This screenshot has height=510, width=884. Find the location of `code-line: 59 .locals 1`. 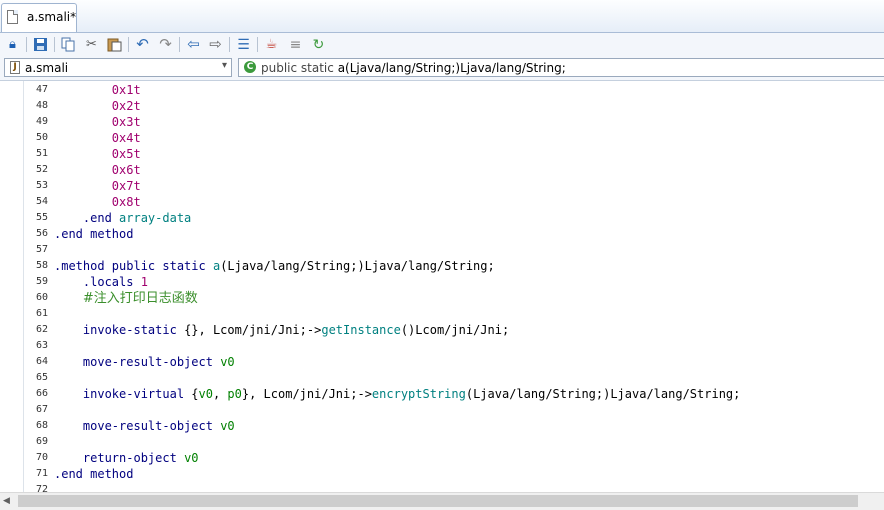

code-line: 59 .locals 1 is located at coordinates (442, 282).